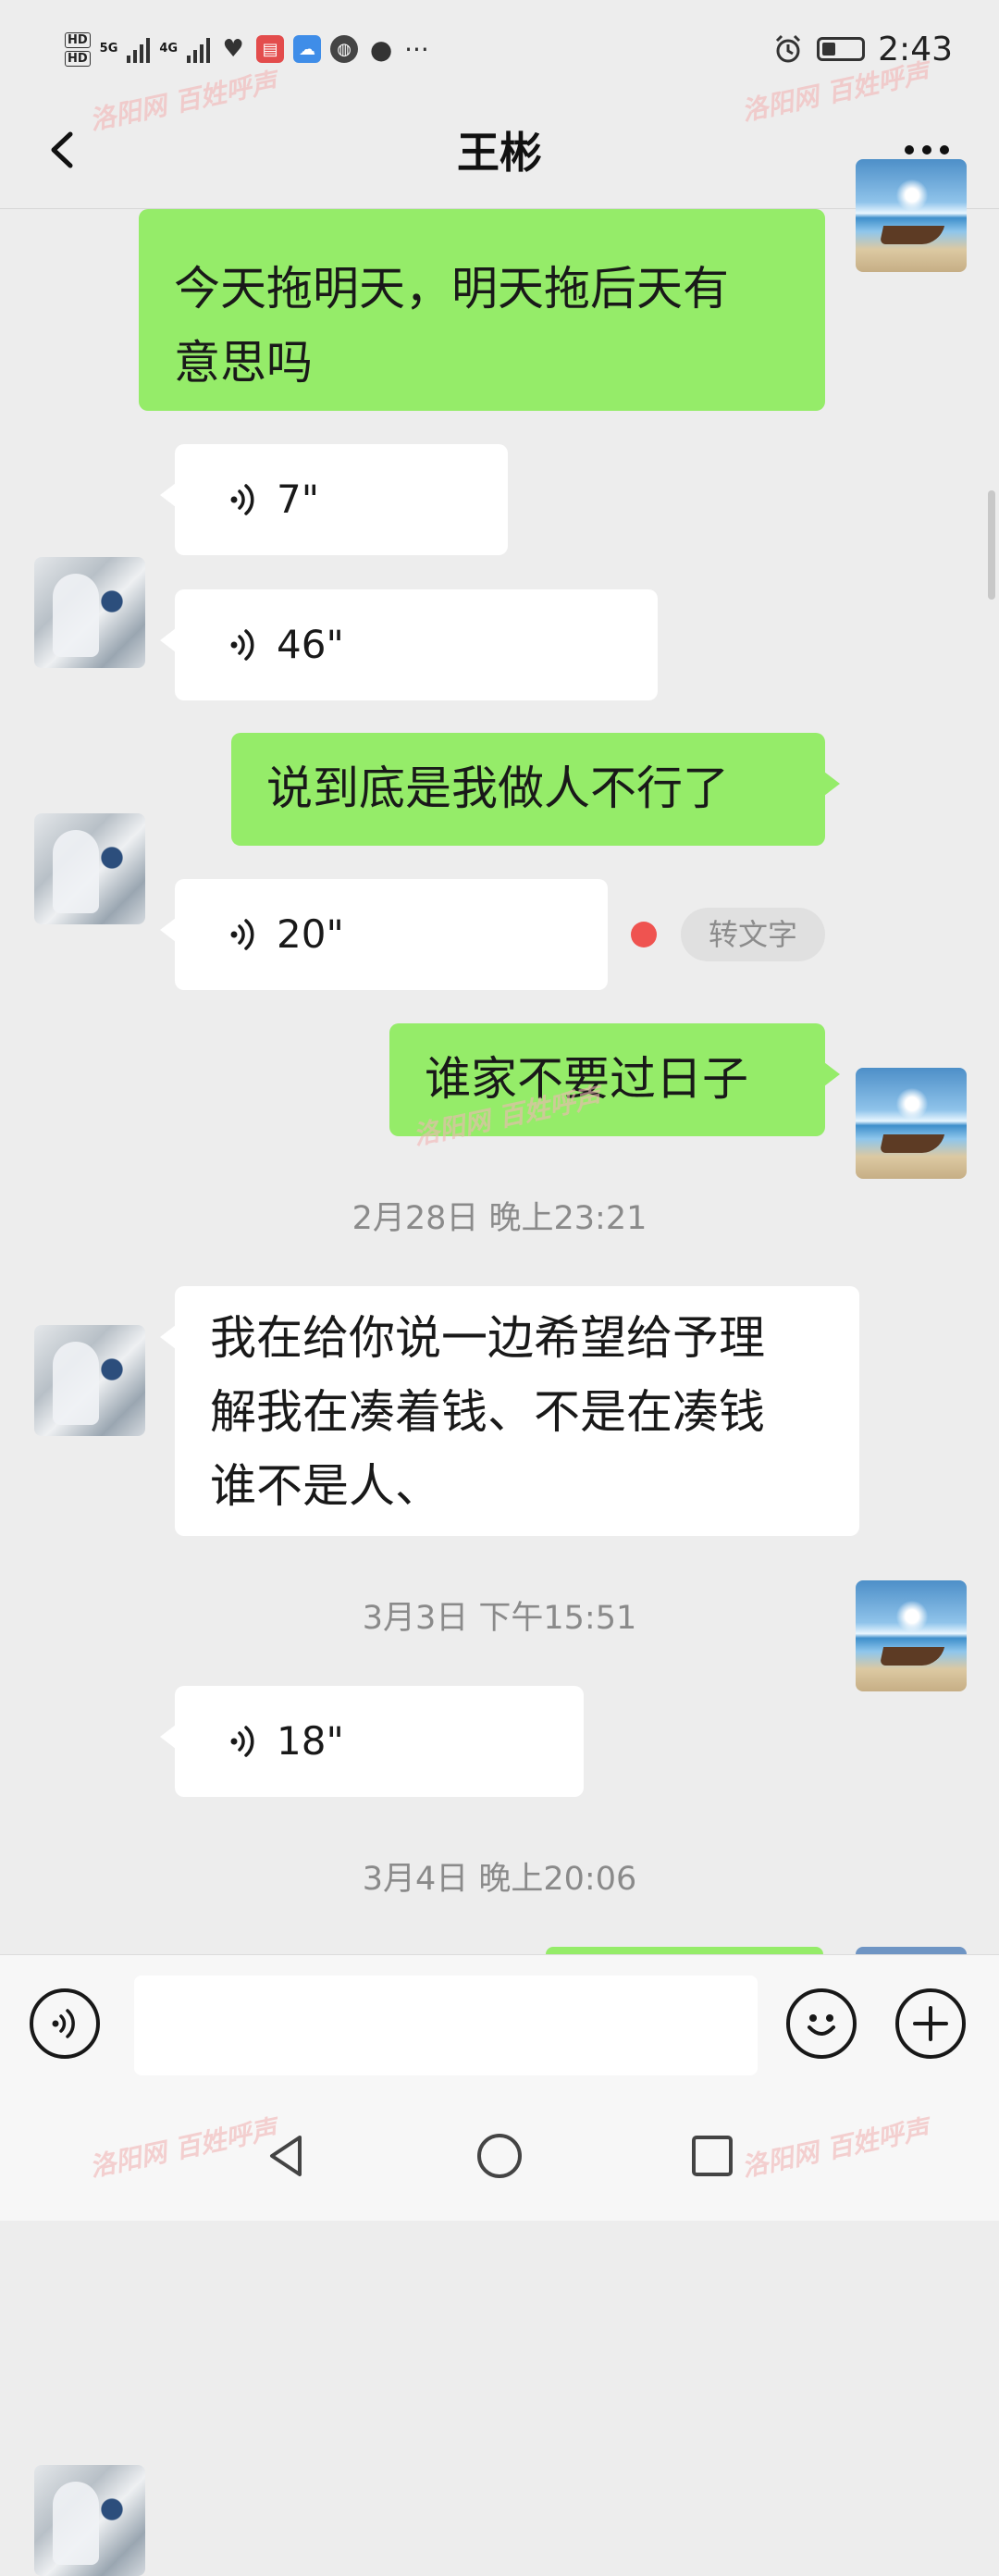 The height and width of the screenshot is (2576, 999). Describe the element at coordinates (381, 49) in the screenshot. I see `chat-bubble-icon: ●` at that location.